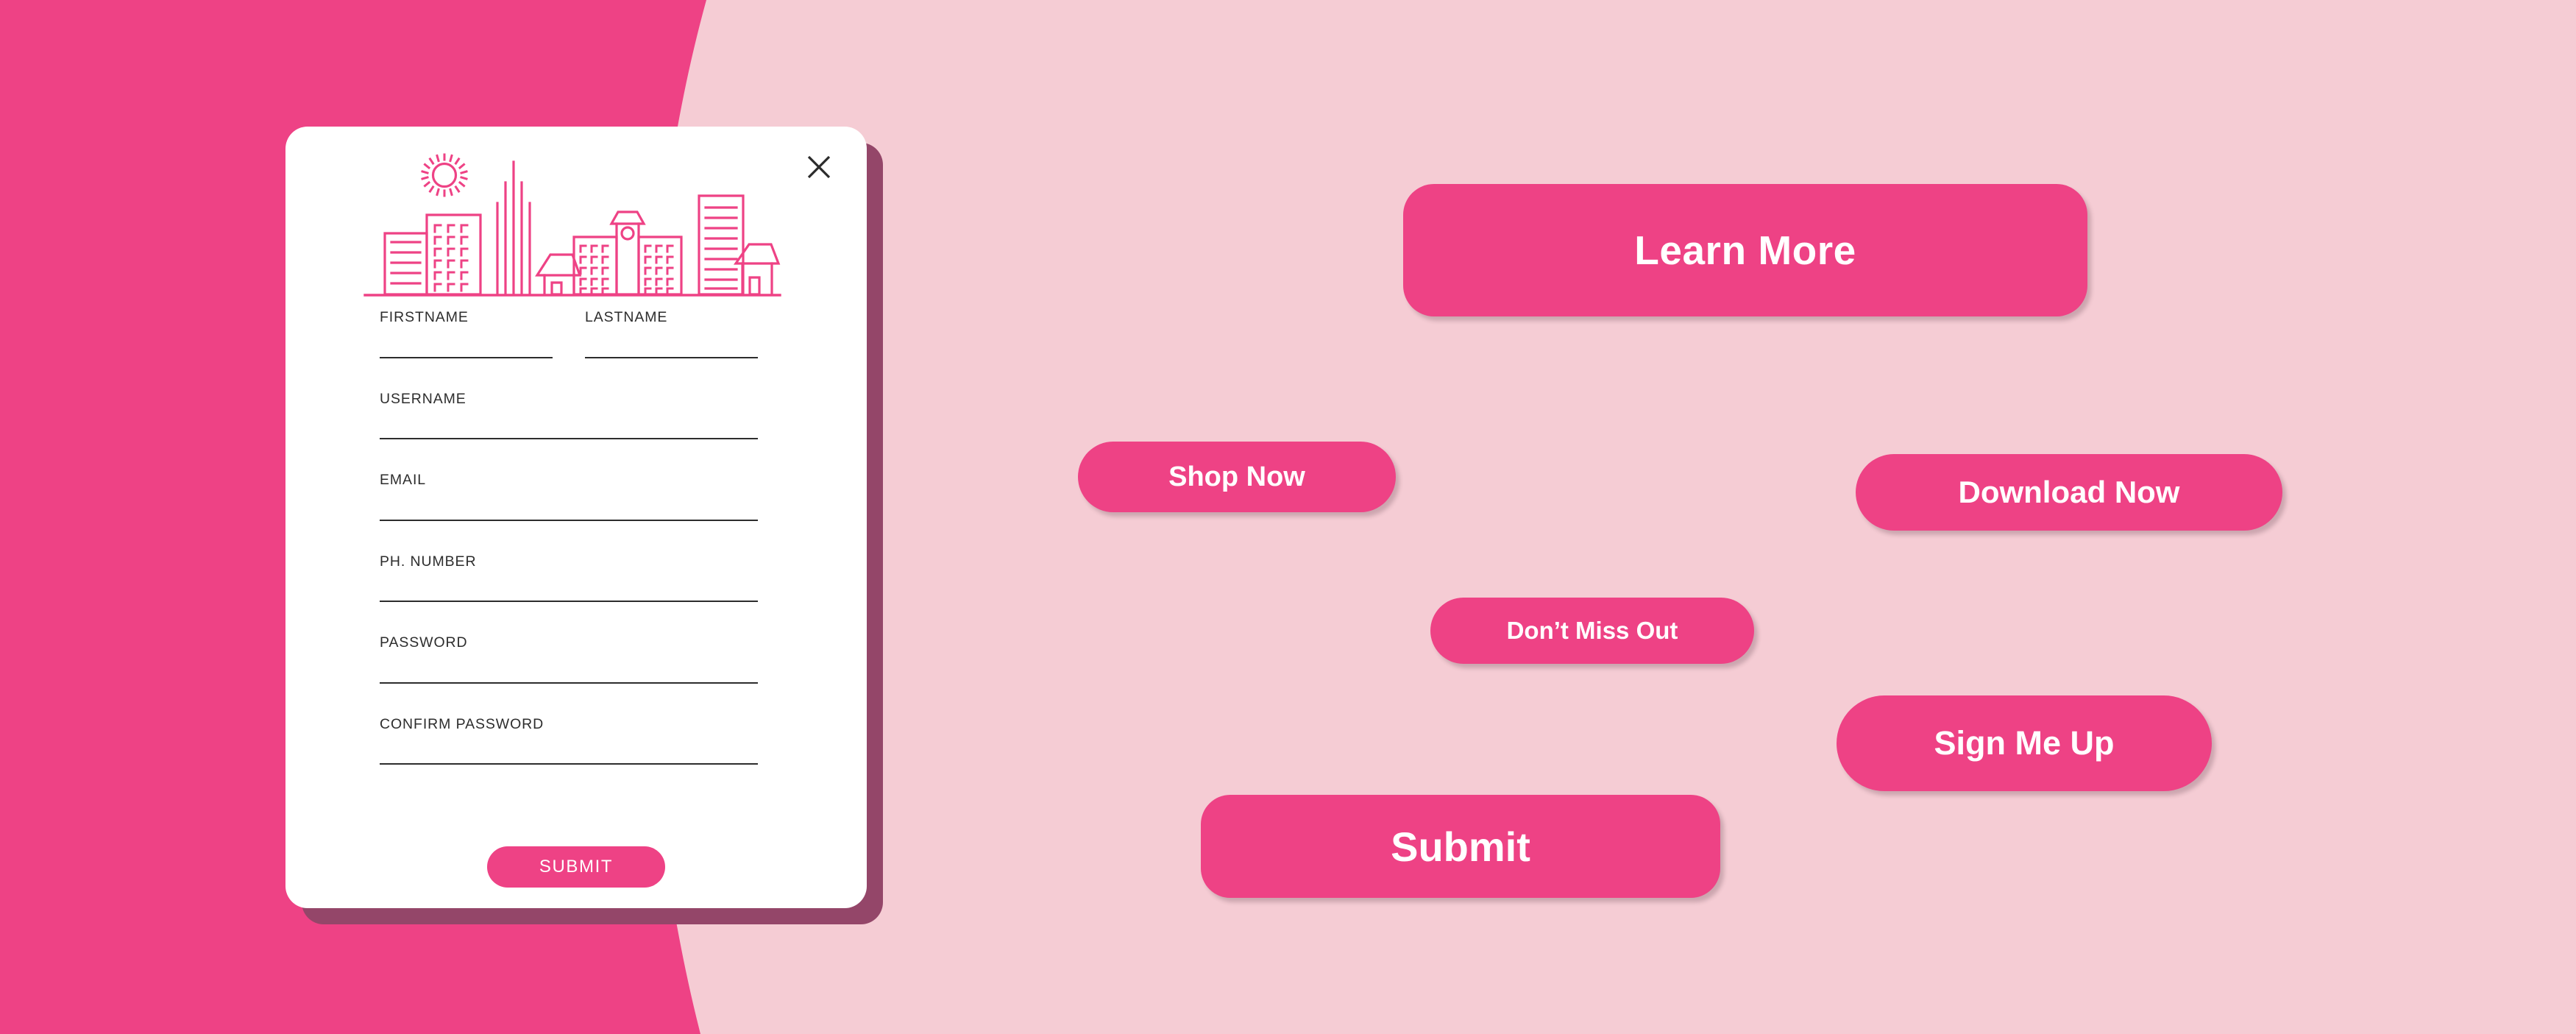 This screenshot has width=2576, height=1034. Describe the element at coordinates (569, 602) in the screenshot. I see `phone-number-input` at that location.